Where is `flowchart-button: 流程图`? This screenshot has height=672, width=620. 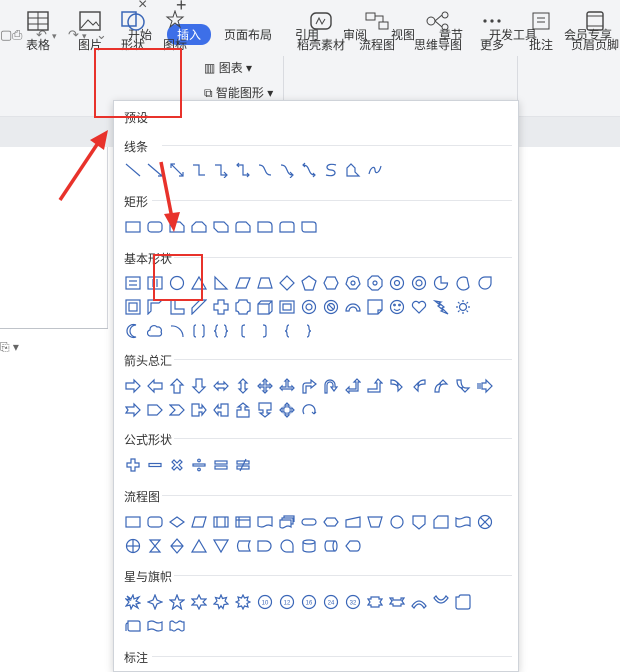 flowchart-button: 流程图 is located at coordinates (377, 33).